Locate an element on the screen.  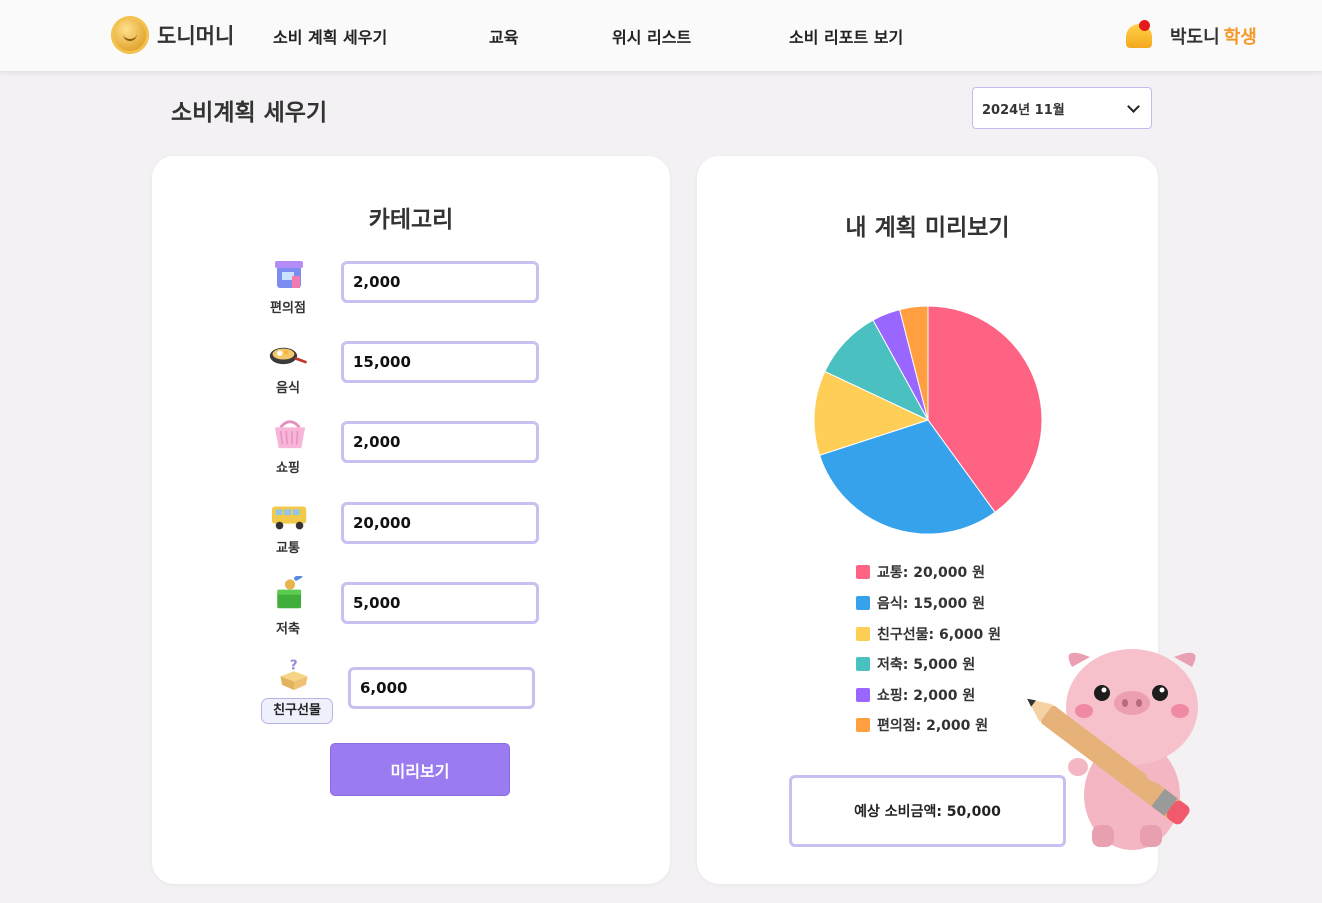
coin-logo-icon is located at coordinates (130, 35).